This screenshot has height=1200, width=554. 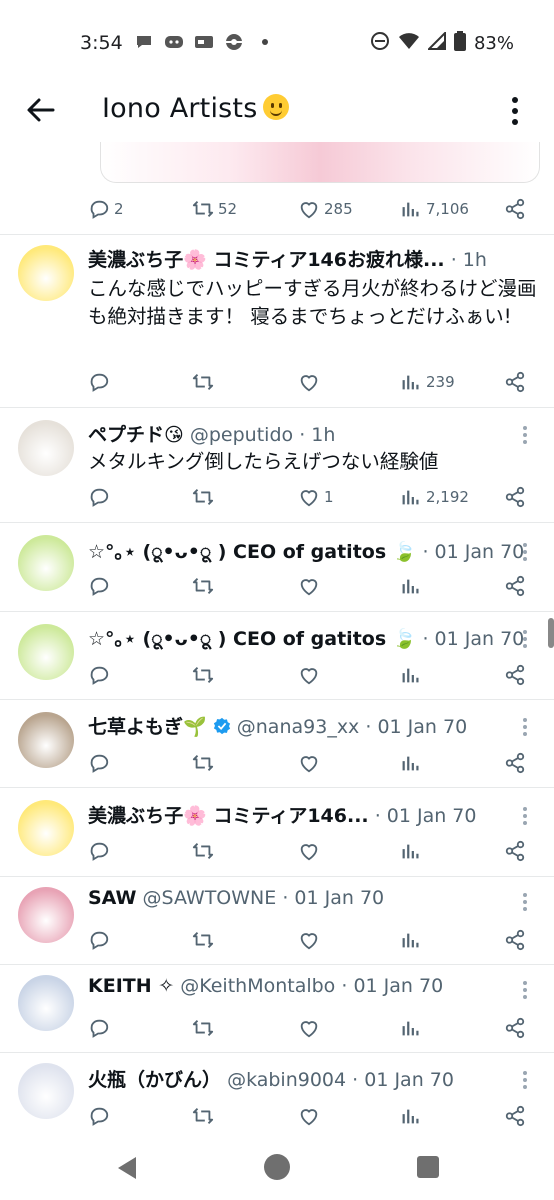 I want to click on share-icon, so click(x=515, y=497).